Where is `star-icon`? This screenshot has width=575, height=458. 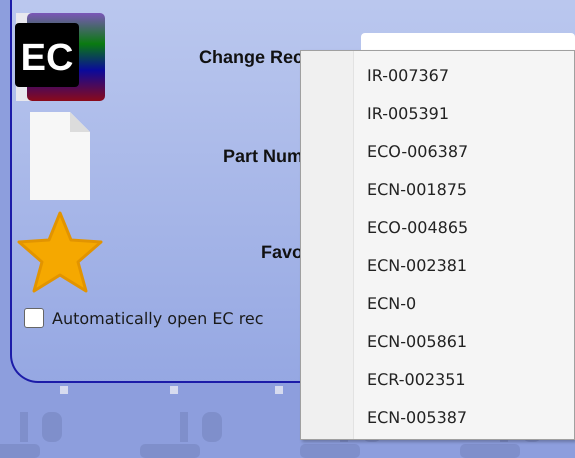
star-icon is located at coordinates (60, 252).